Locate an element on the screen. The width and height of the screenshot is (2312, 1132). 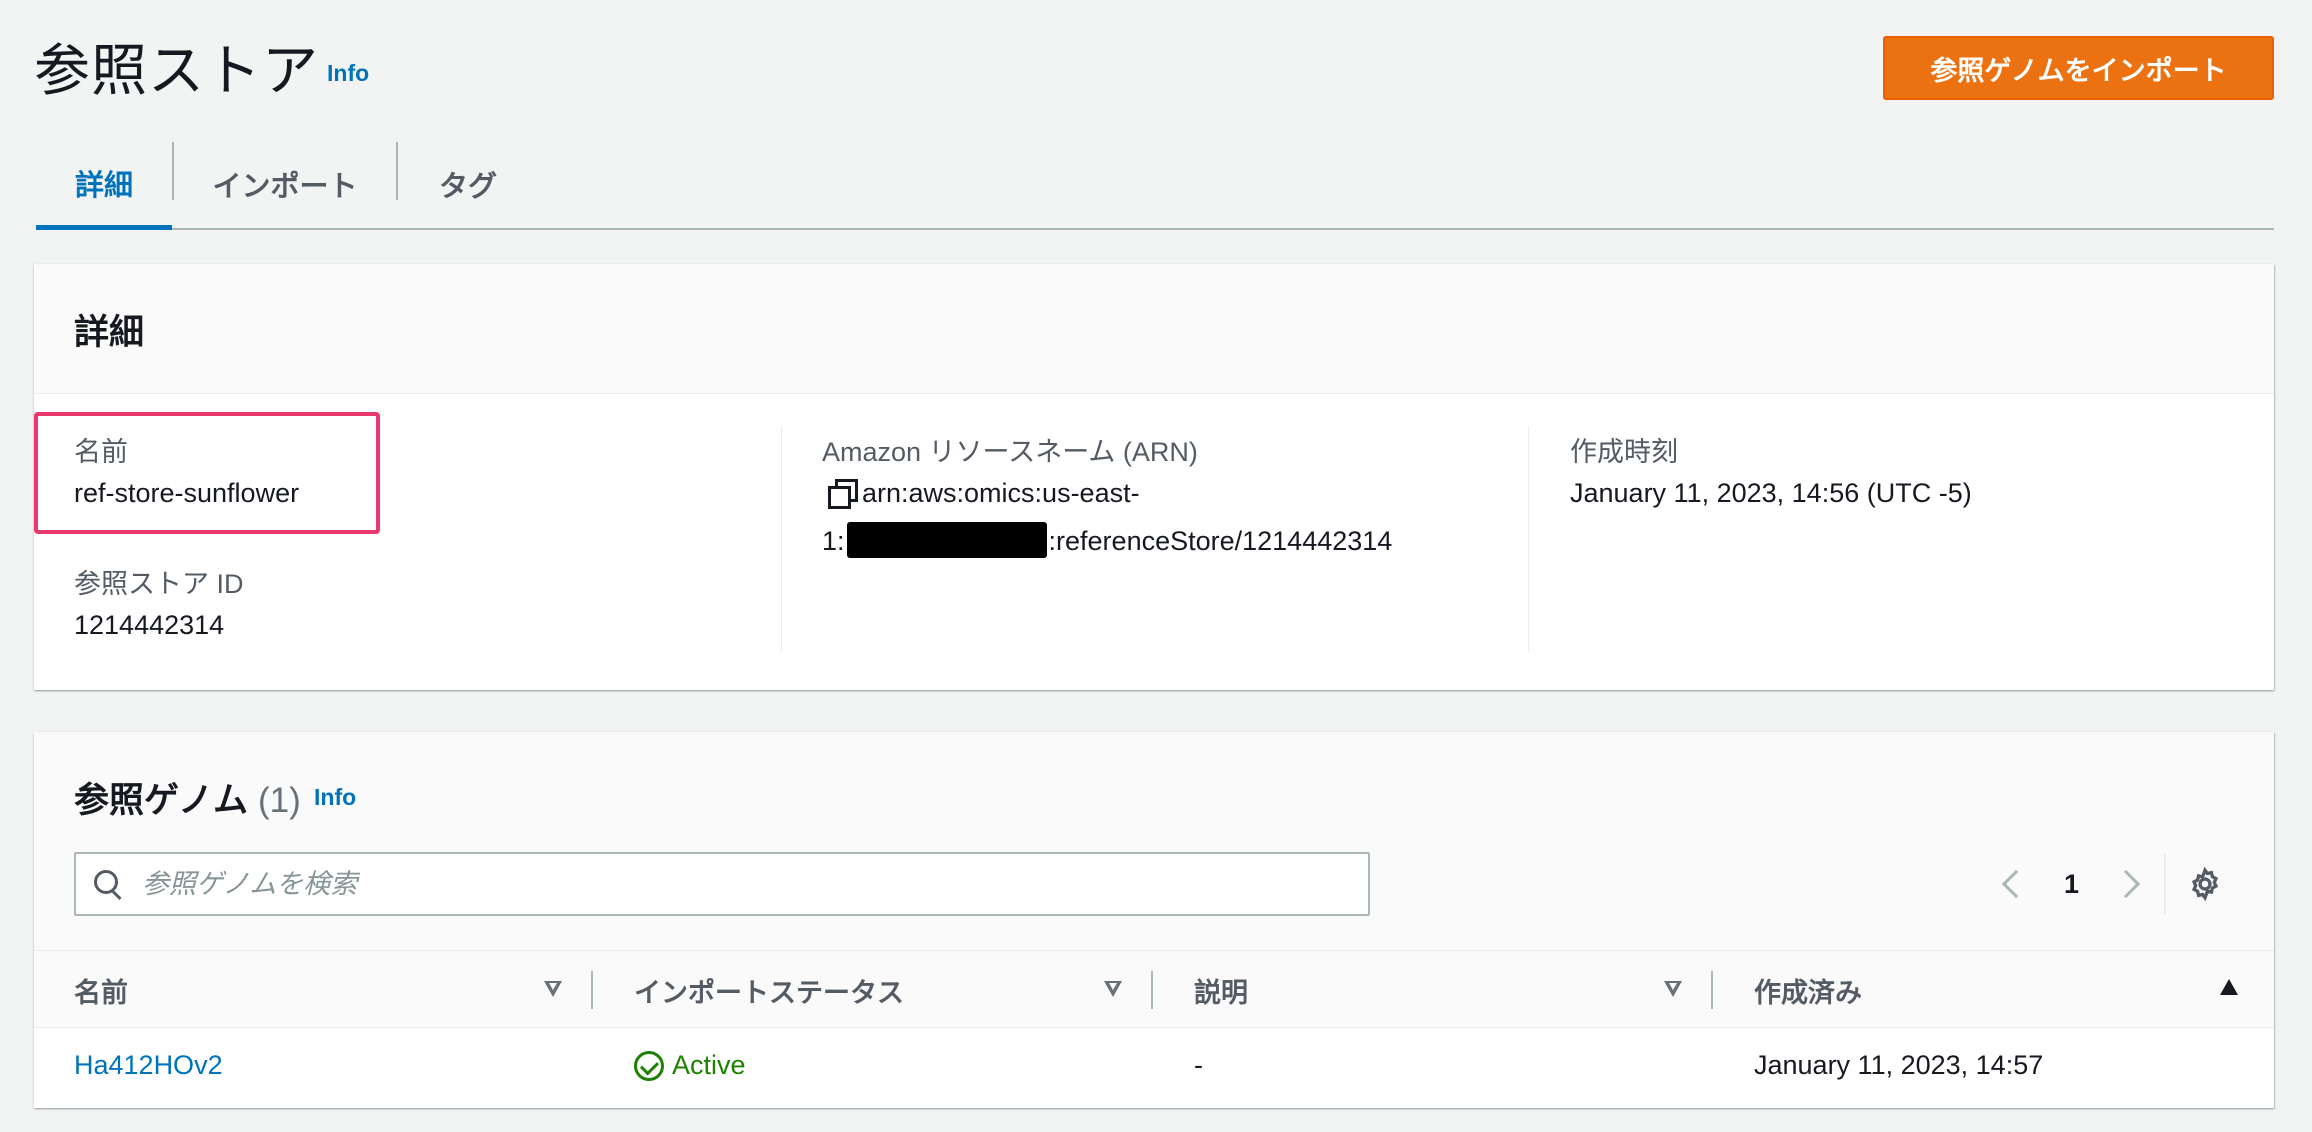
name-label: 名前 is located at coordinates (101, 452).